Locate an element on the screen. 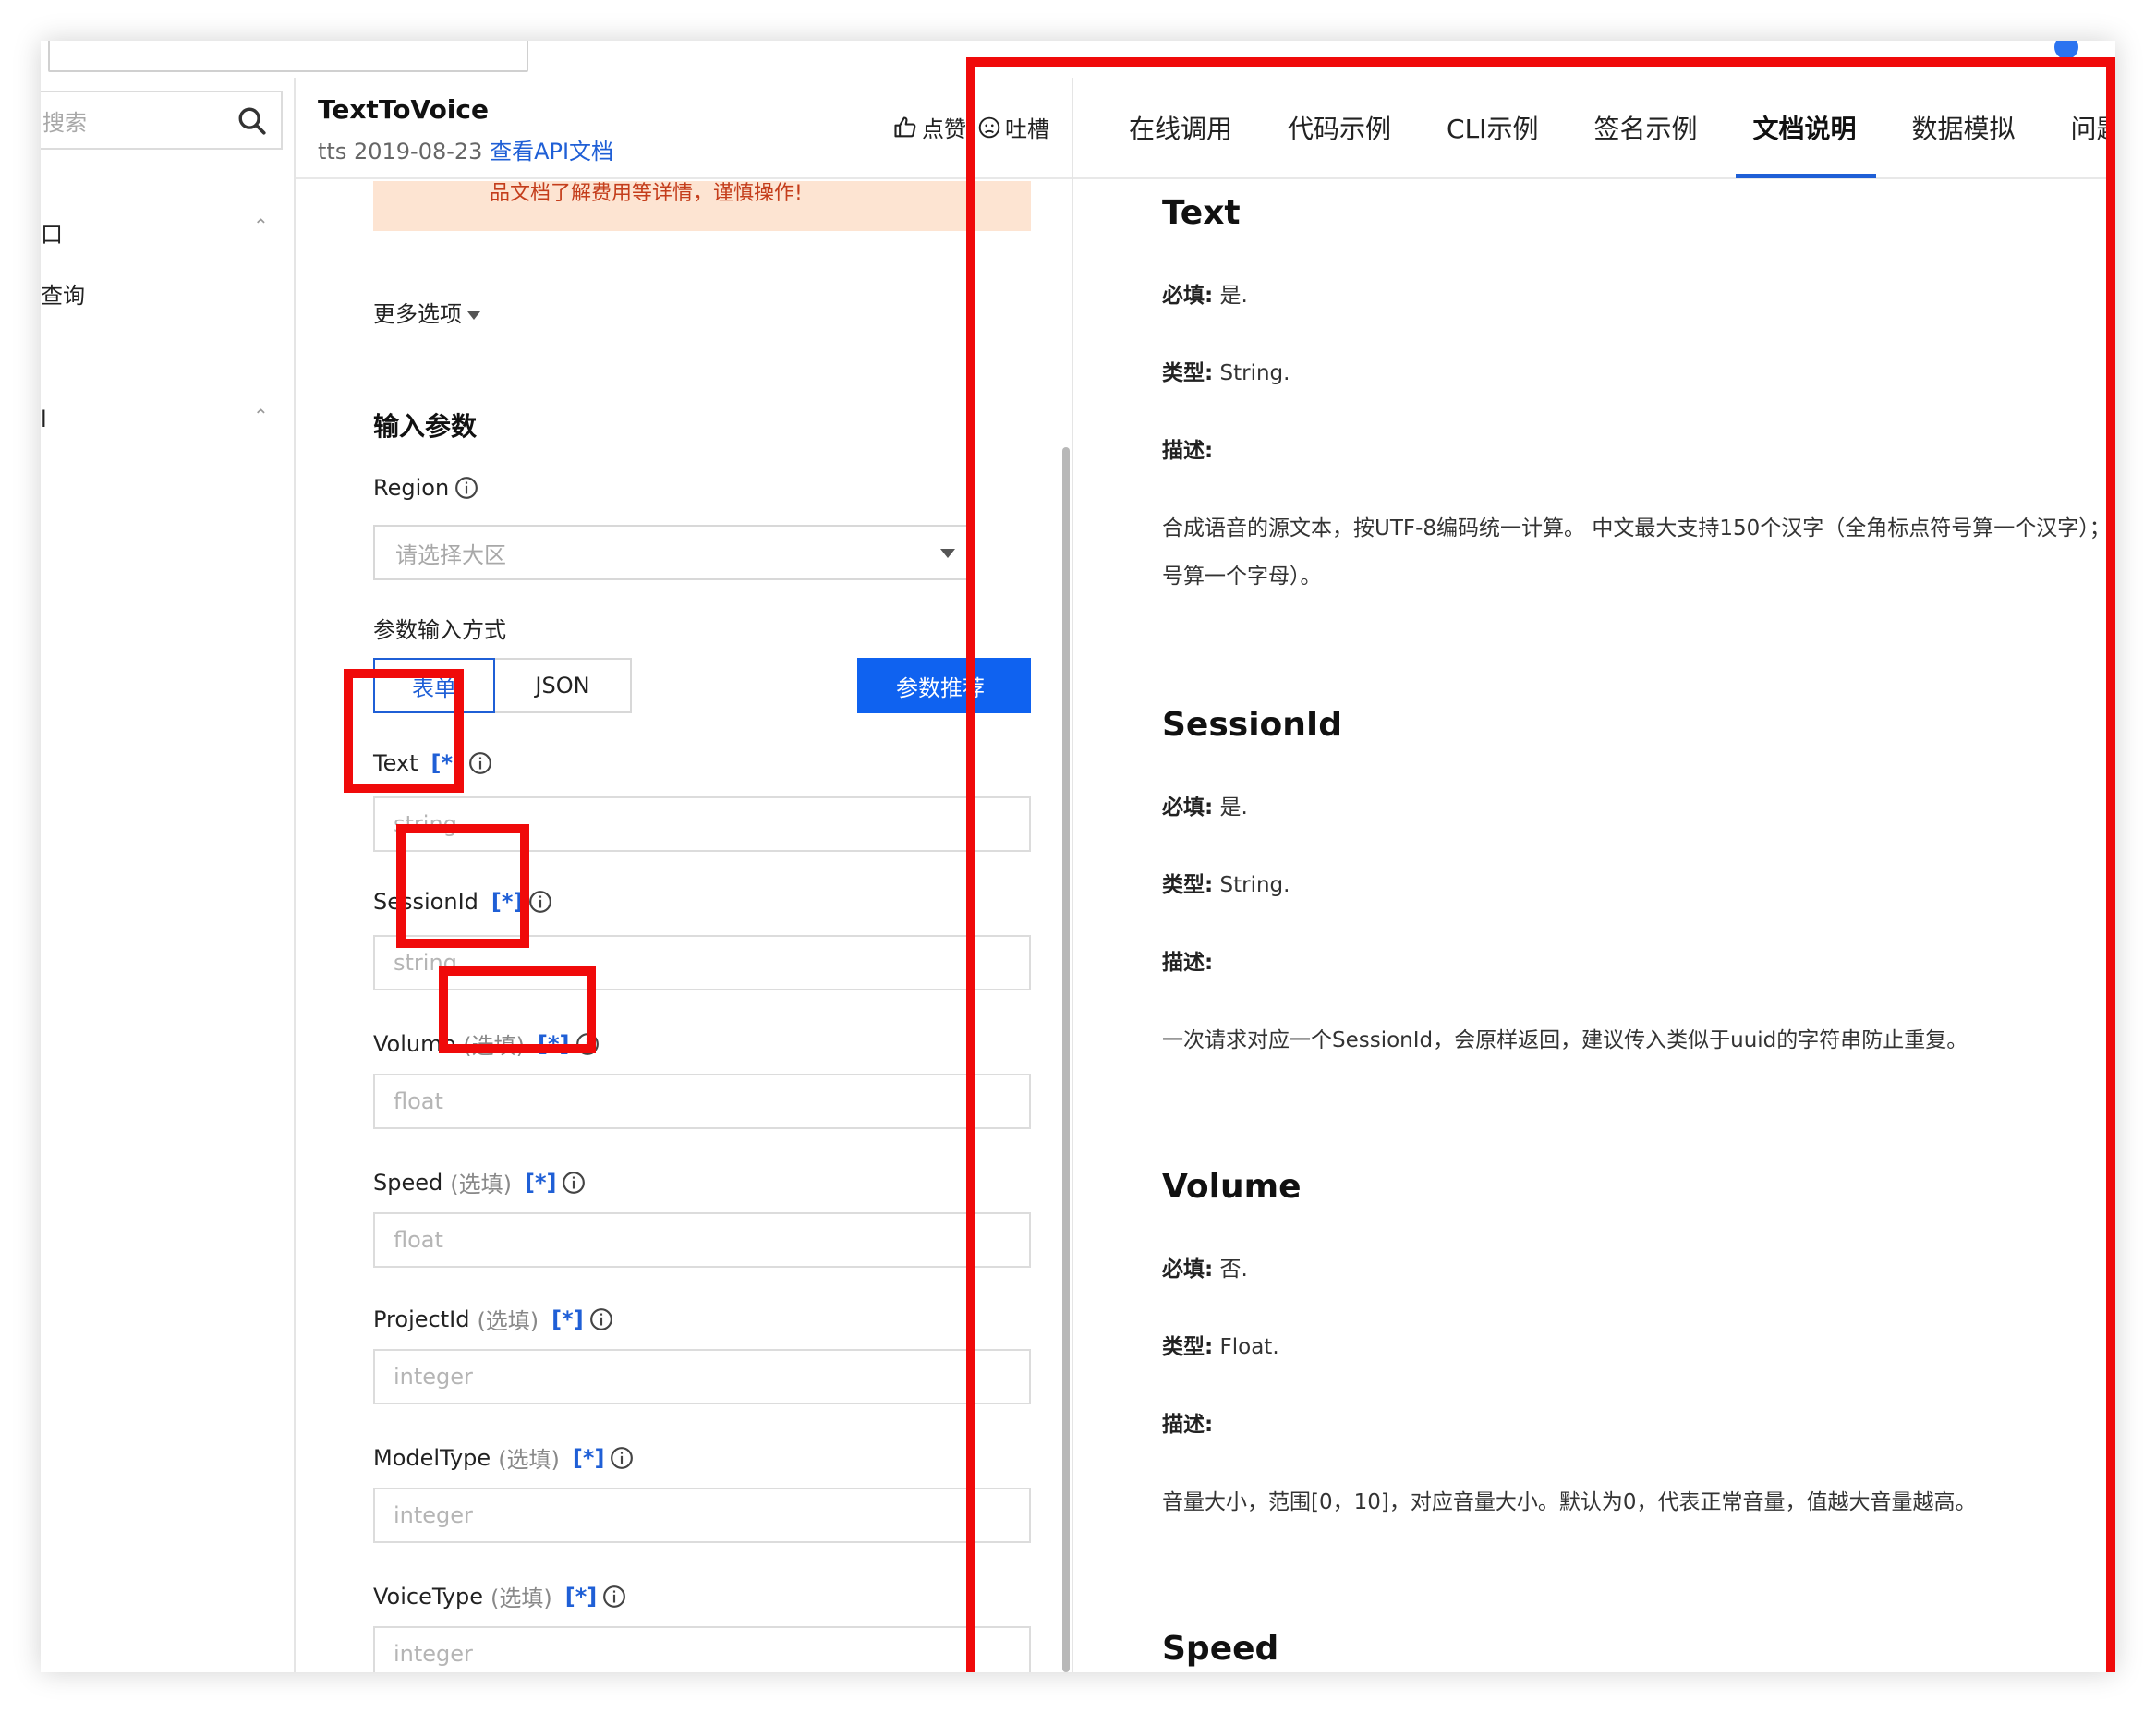 The height and width of the screenshot is (1713, 2156). input-params-title: 输入参数 is located at coordinates (425, 426).